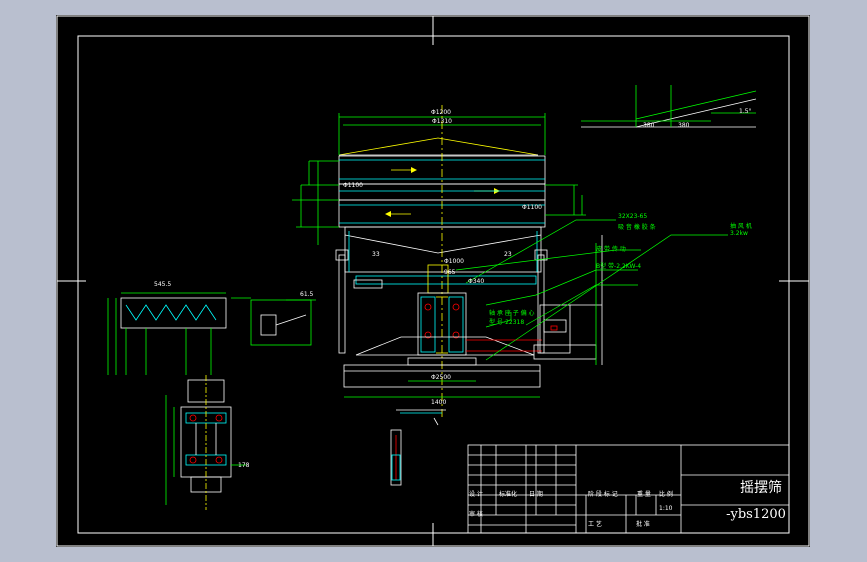 This screenshot has height=562, width=867. I want to click on dim-left-61: 61.5, so click(307, 294).